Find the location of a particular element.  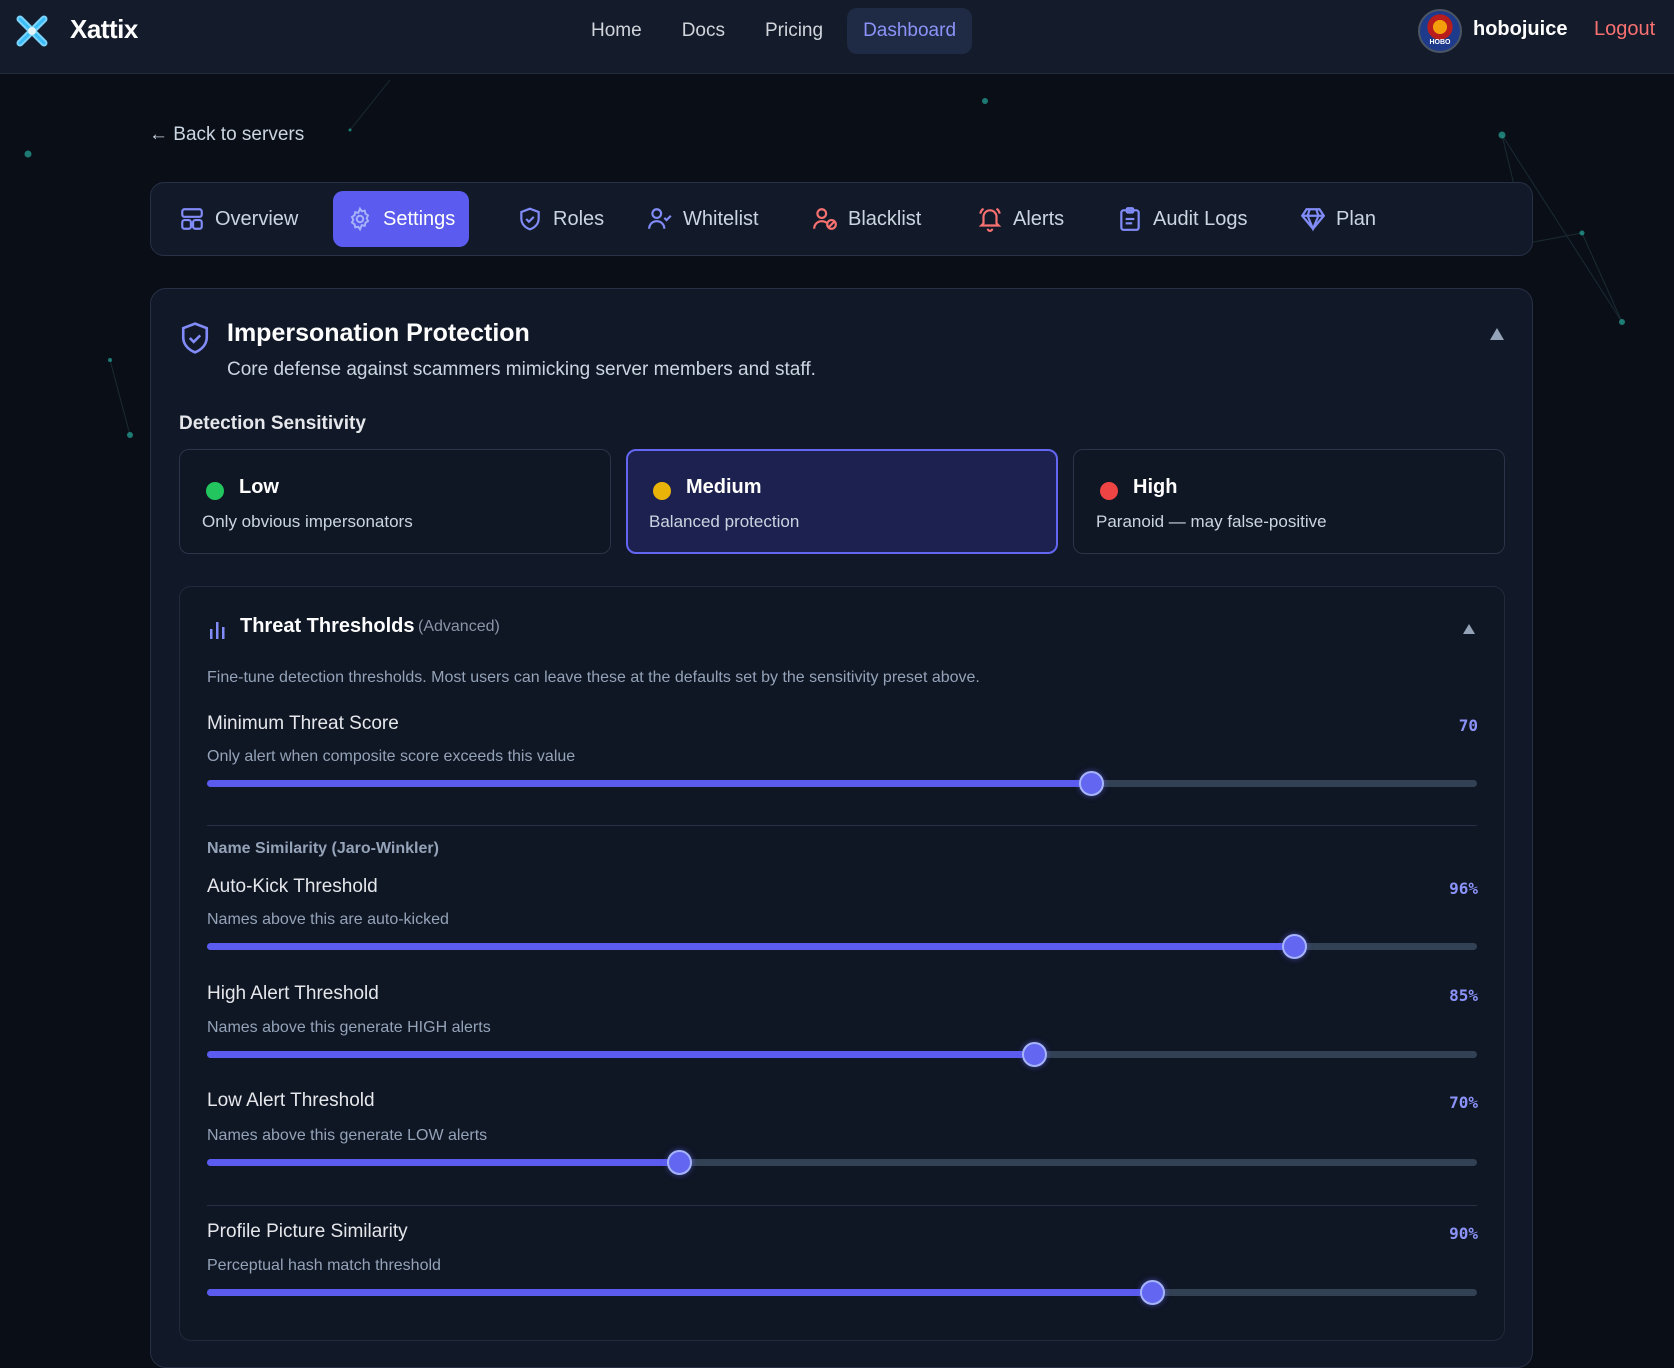

tab-plan: Plan is located at coordinates (1338, 219).